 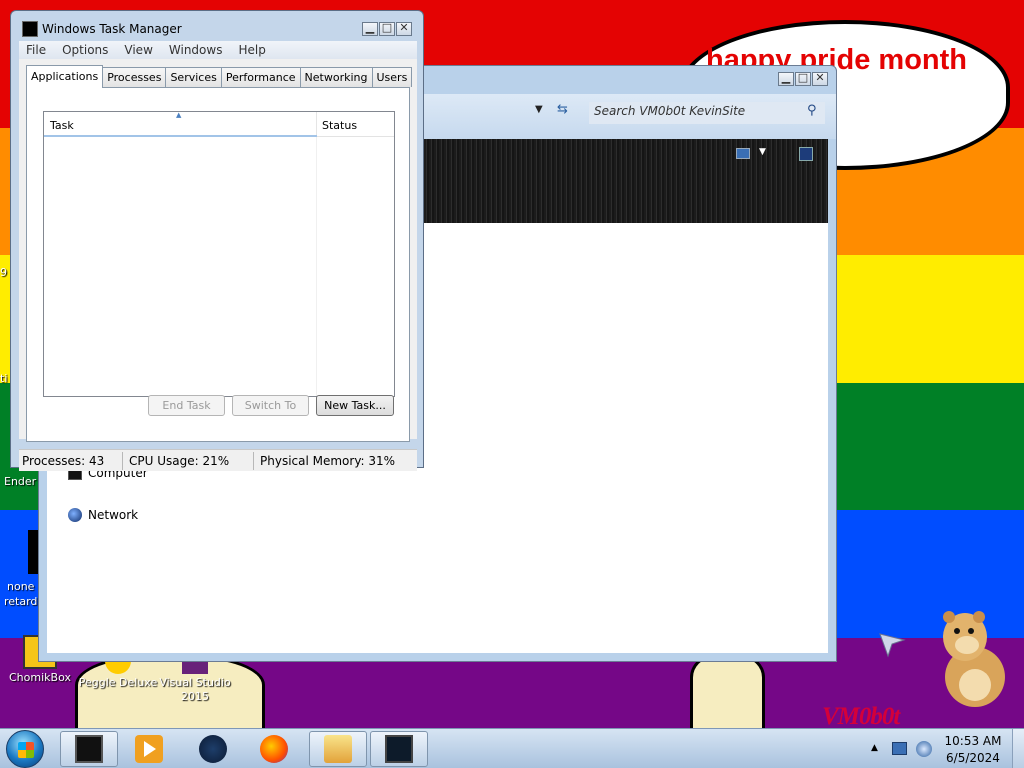 I want to click on volume-icon, so click(x=924, y=749).